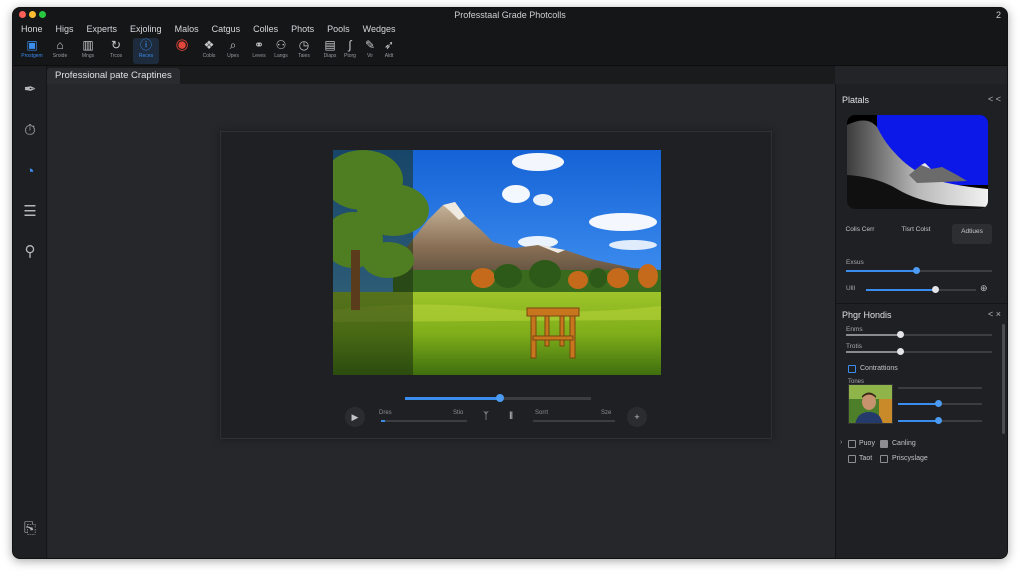 The image size is (1024, 585). What do you see at coordinates (30, 90) in the screenshot?
I see `pen-icon: ✒` at bounding box center [30, 90].